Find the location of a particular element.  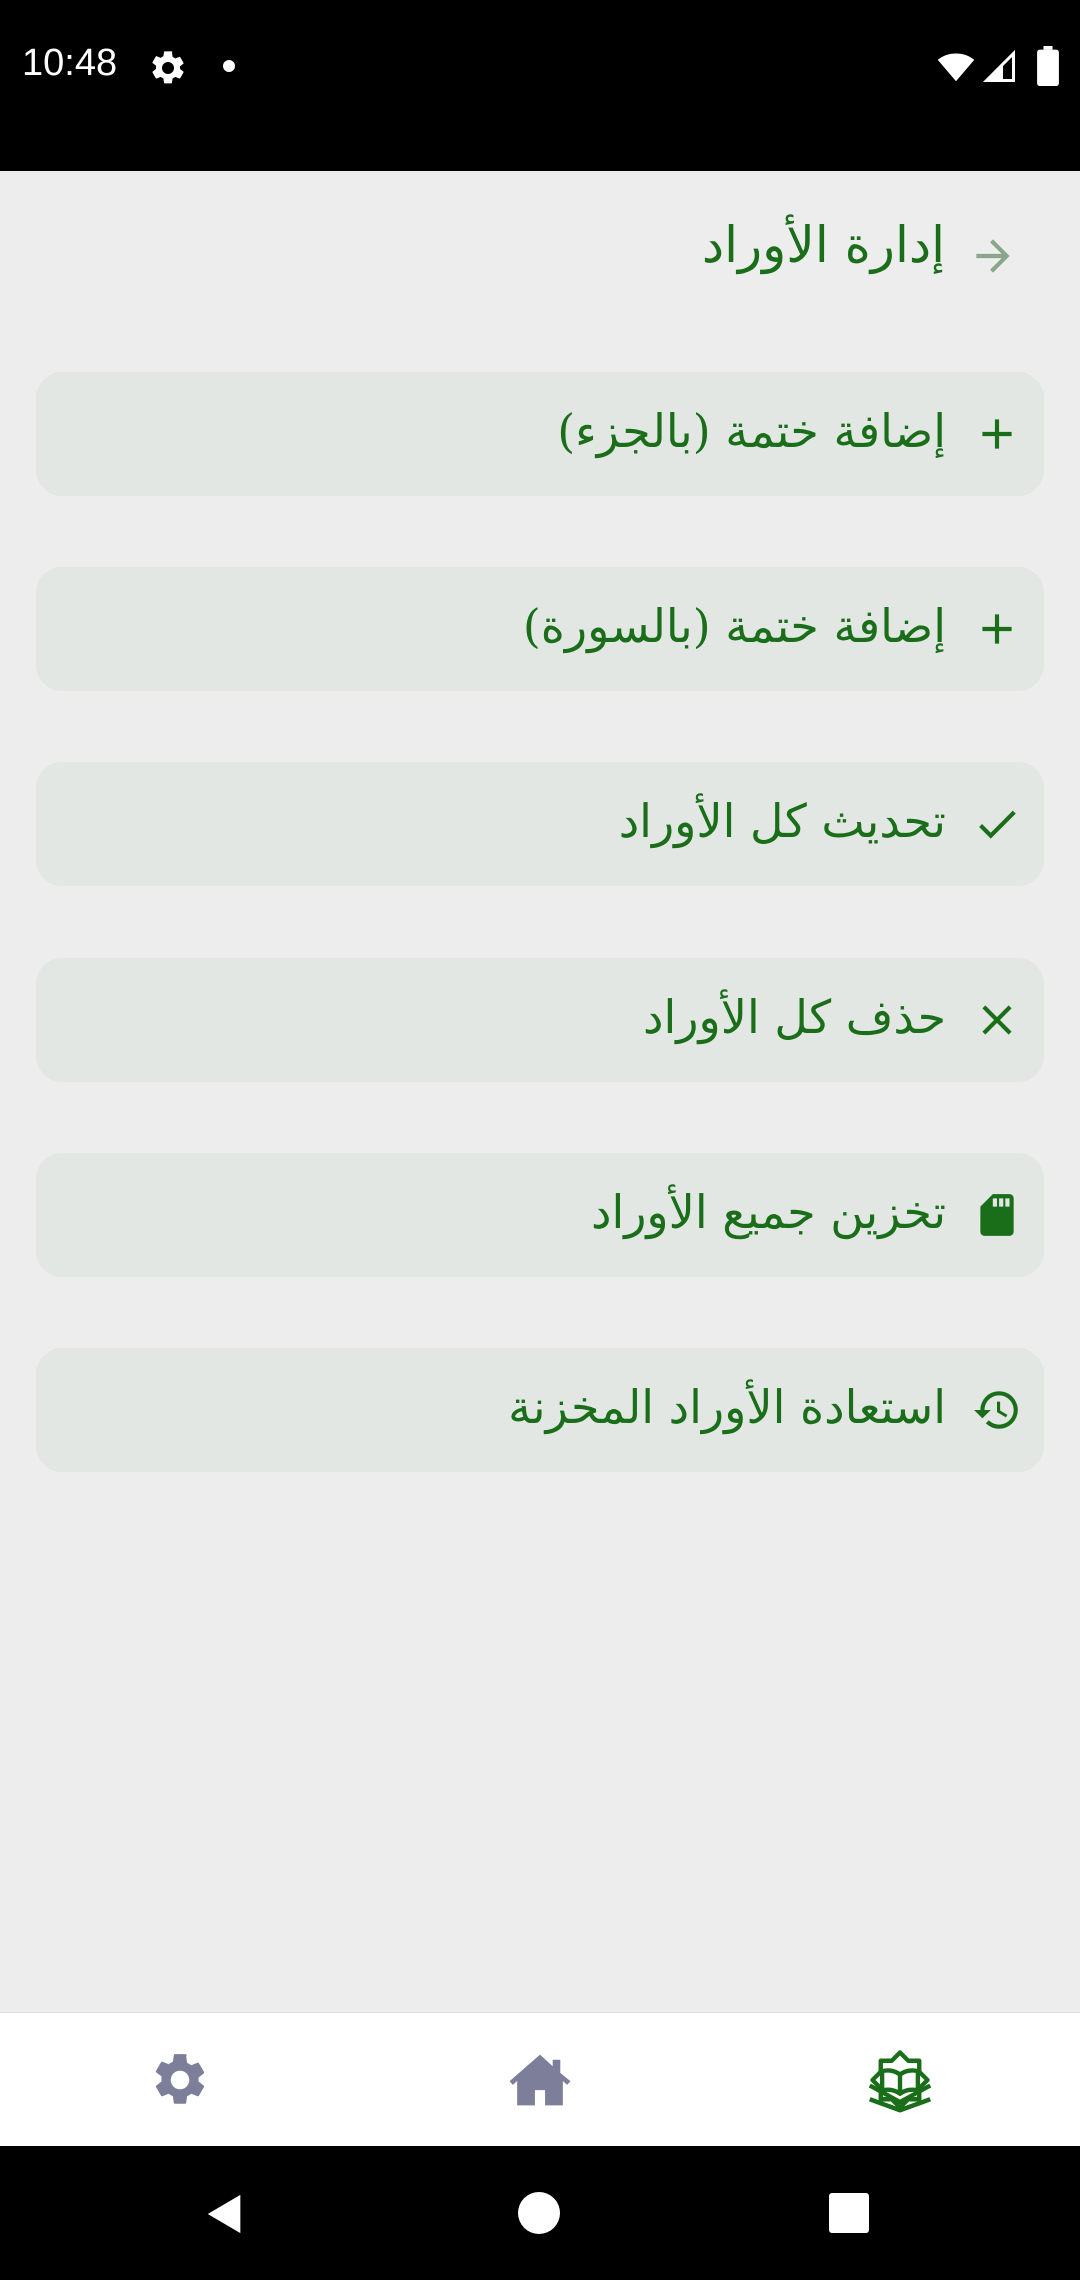

sd-card-icon is located at coordinates (997, 1215).